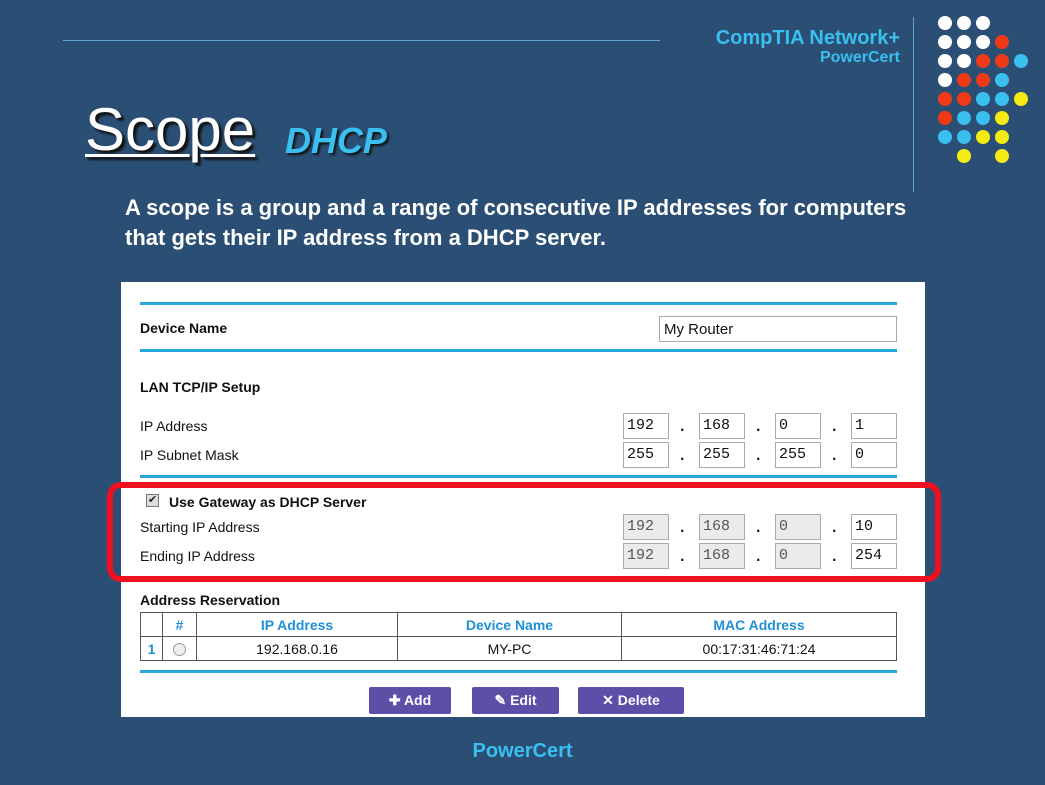 Image resolution: width=1045 pixels, height=785 pixels. Describe the element at coordinates (170, 129) in the screenshot. I see `slide-title: Scope` at that location.